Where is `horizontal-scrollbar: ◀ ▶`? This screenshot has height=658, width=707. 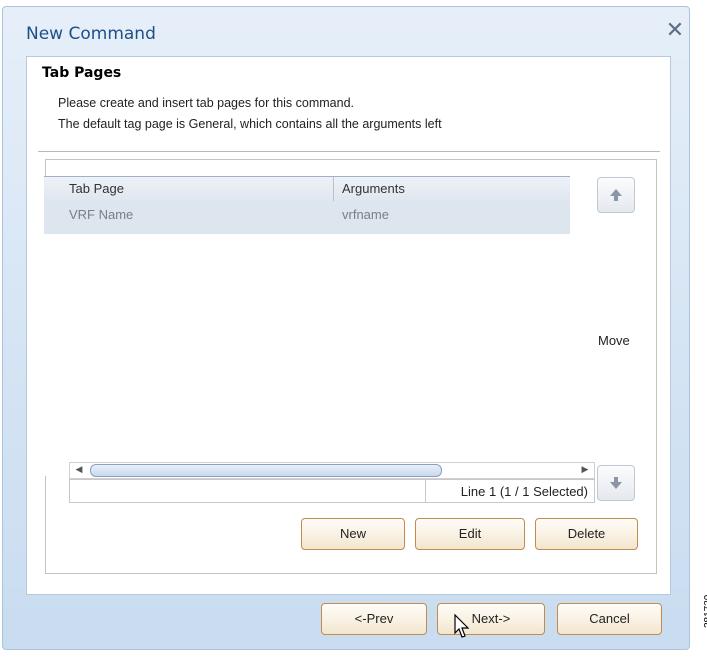 horizontal-scrollbar: ◀ ▶ is located at coordinates (332, 470).